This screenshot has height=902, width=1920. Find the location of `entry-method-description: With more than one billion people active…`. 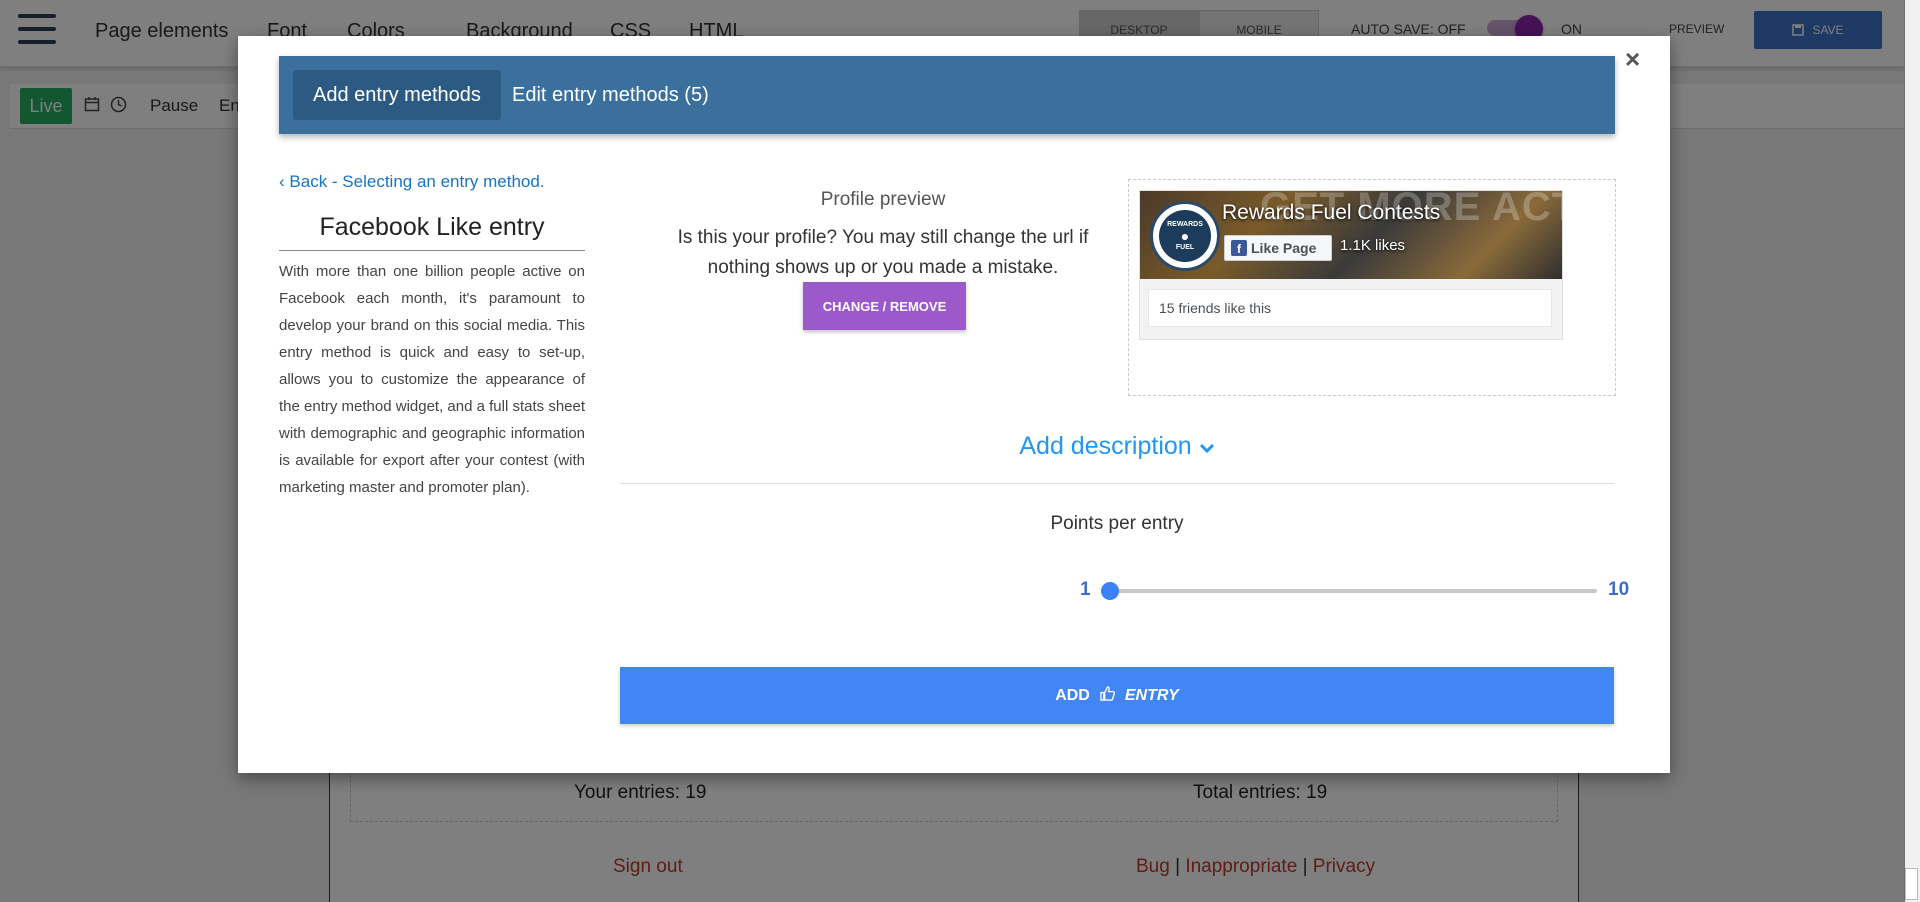

entry-method-description: With more than one billion people active… is located at coordinates (432, 379).